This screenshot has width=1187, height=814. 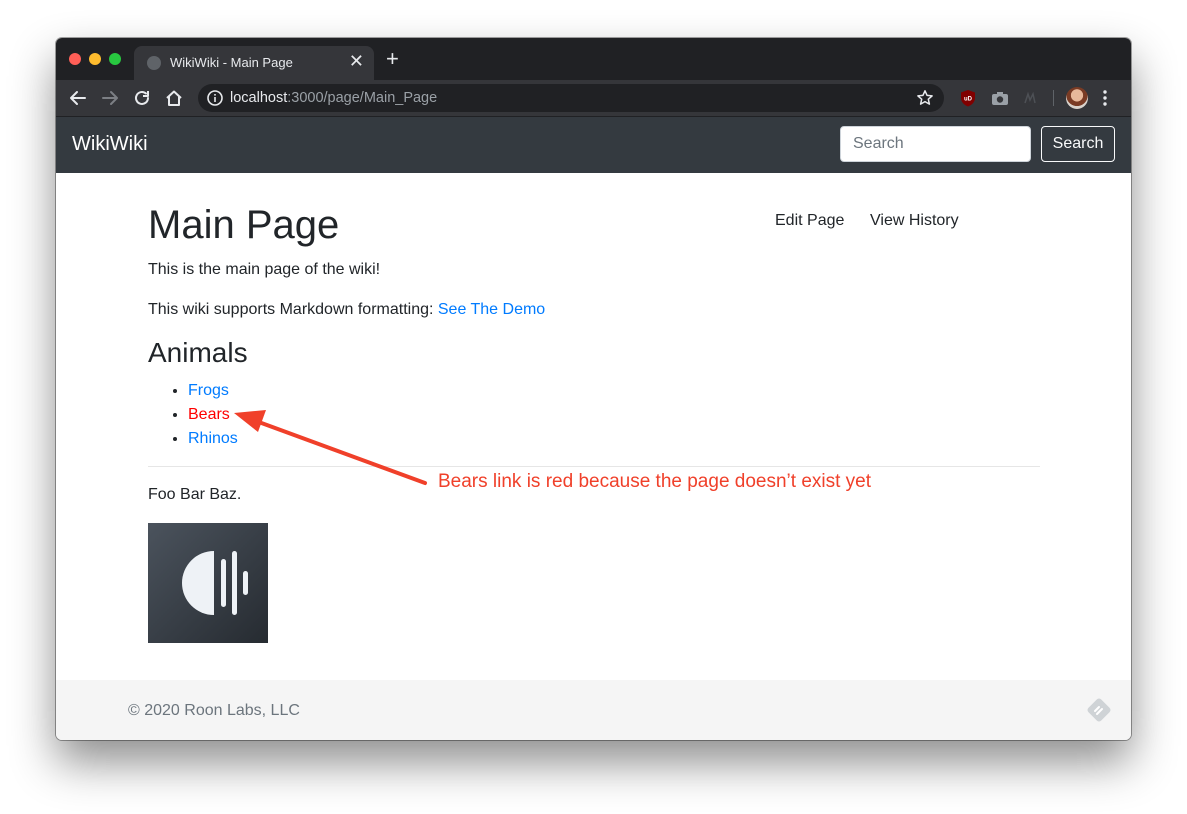 What do you see at coordinates (1032, 98) in the screenshot?
I see `extension-m-icon` at bounding box center [1032, 98].